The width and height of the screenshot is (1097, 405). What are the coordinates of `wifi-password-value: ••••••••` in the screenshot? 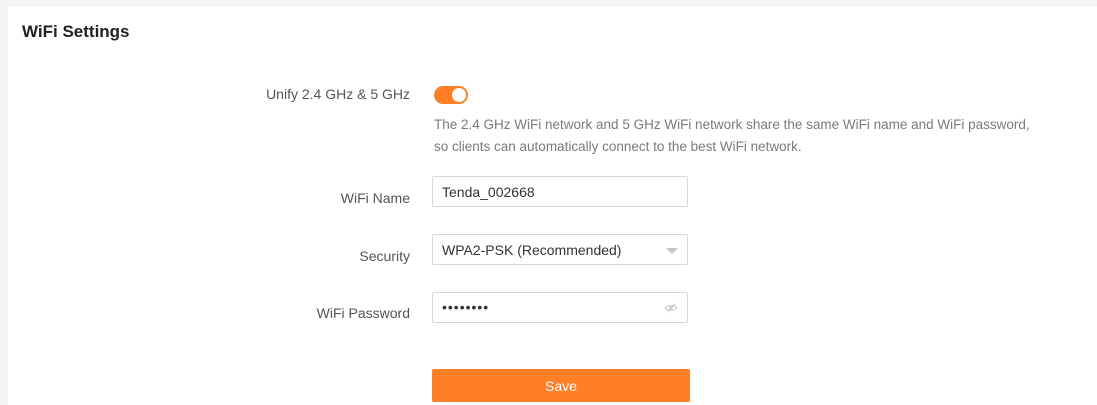 It's located at (466, 307).